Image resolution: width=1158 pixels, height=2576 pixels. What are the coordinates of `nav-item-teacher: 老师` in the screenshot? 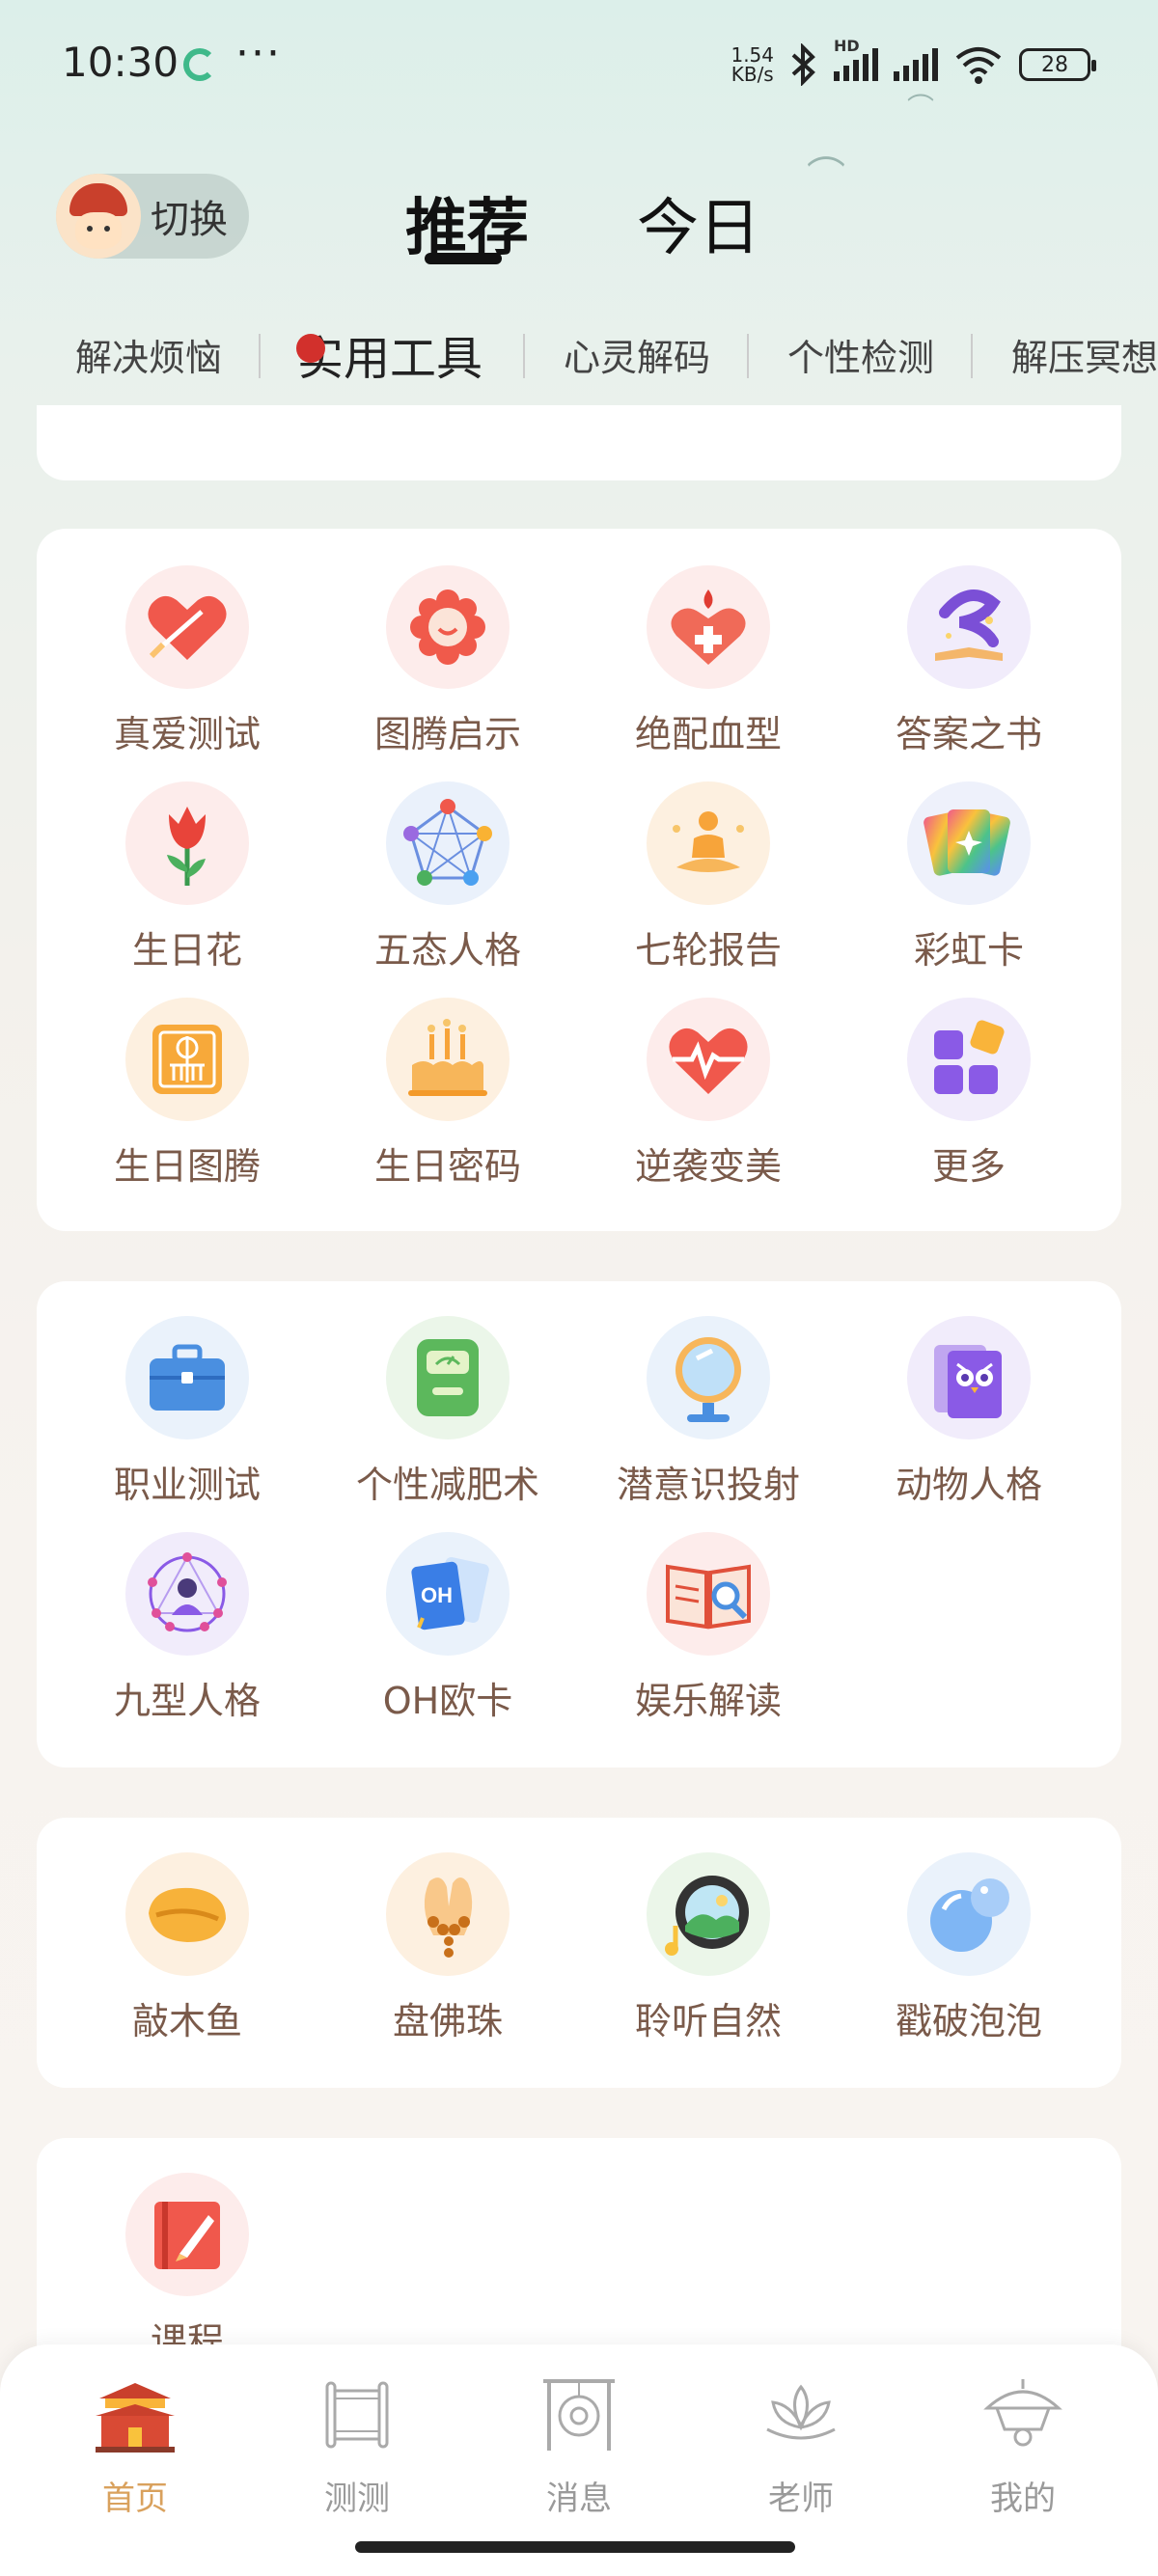 It's located at (801, 2444).